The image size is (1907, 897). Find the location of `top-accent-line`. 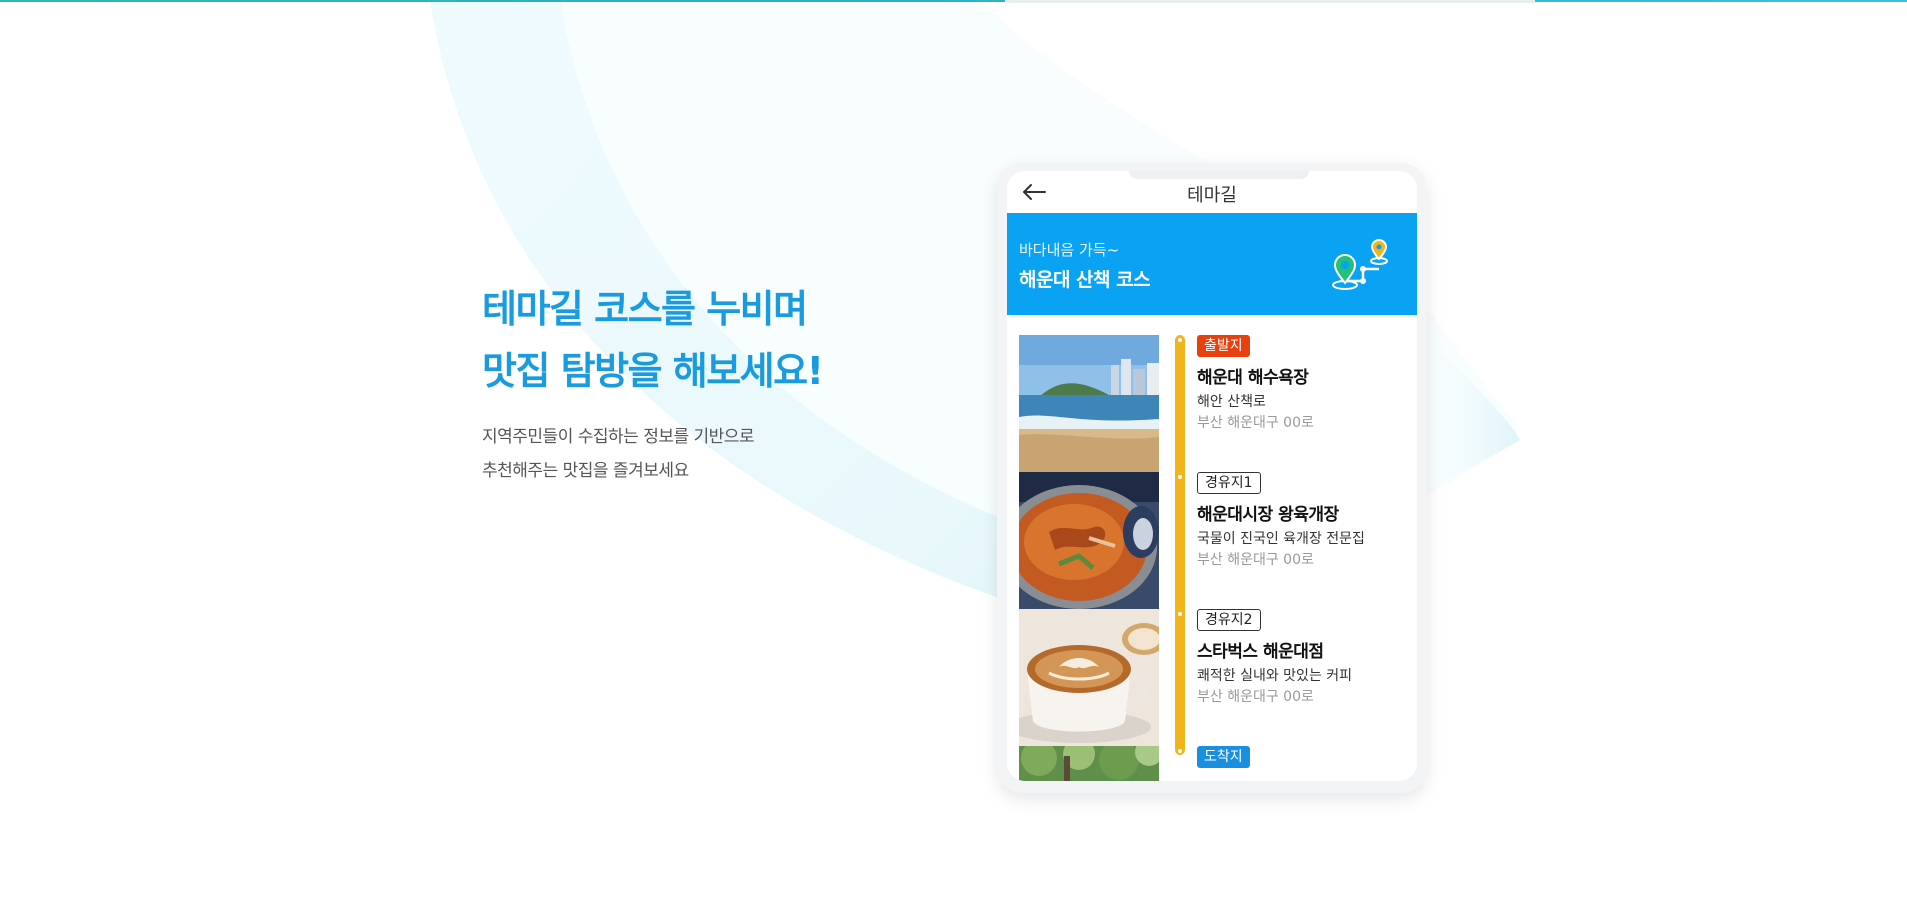

top-accent-line is located at coordinates (953, 1).